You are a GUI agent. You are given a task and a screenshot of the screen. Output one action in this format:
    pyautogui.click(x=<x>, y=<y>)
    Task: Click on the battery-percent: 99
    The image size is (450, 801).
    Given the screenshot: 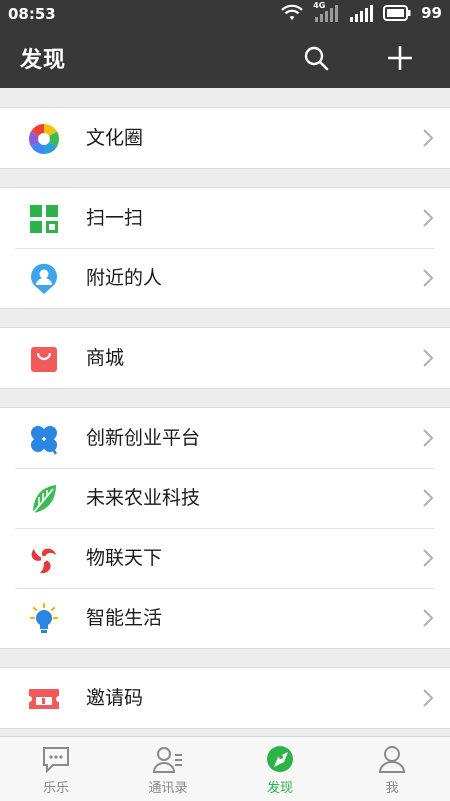 What is the action you would take?
    pyautogui.click(x=431, y=13)
    